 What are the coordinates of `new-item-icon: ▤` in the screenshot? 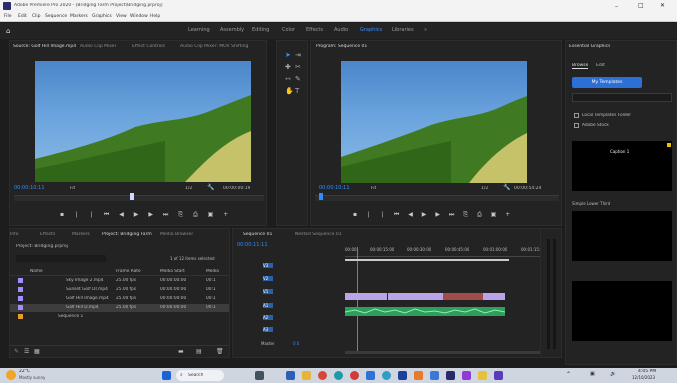 It's located at (199, 351).